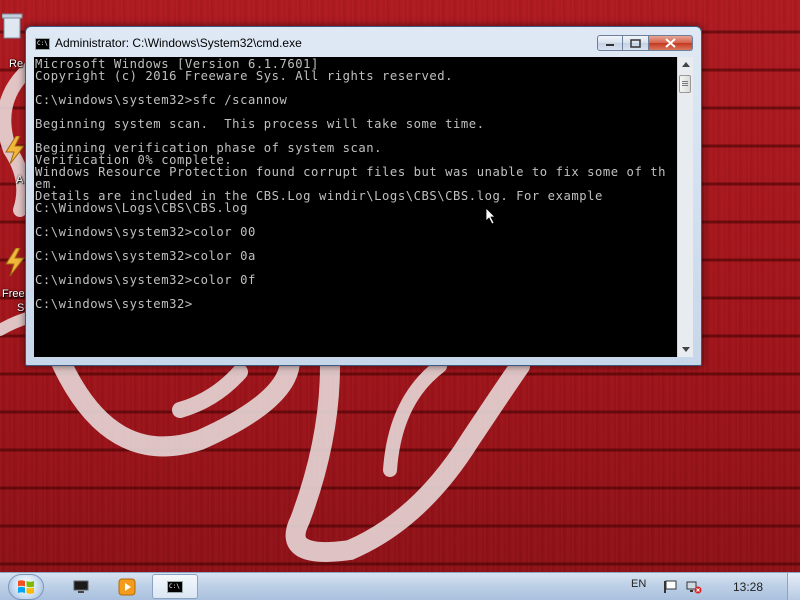 The image size is (800, 600). I want to click on desktop-icon-label: S, so click(21, 308).